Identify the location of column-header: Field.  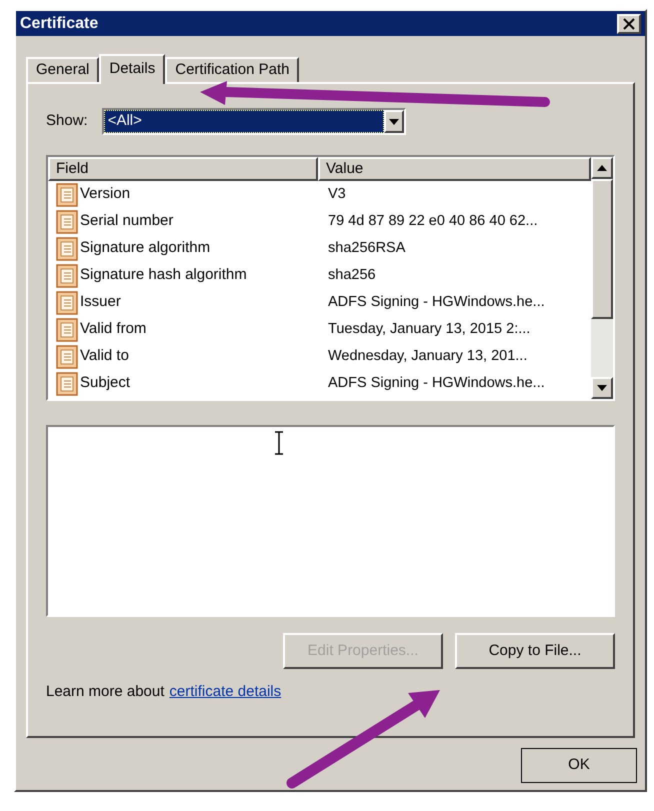
(183, 169).